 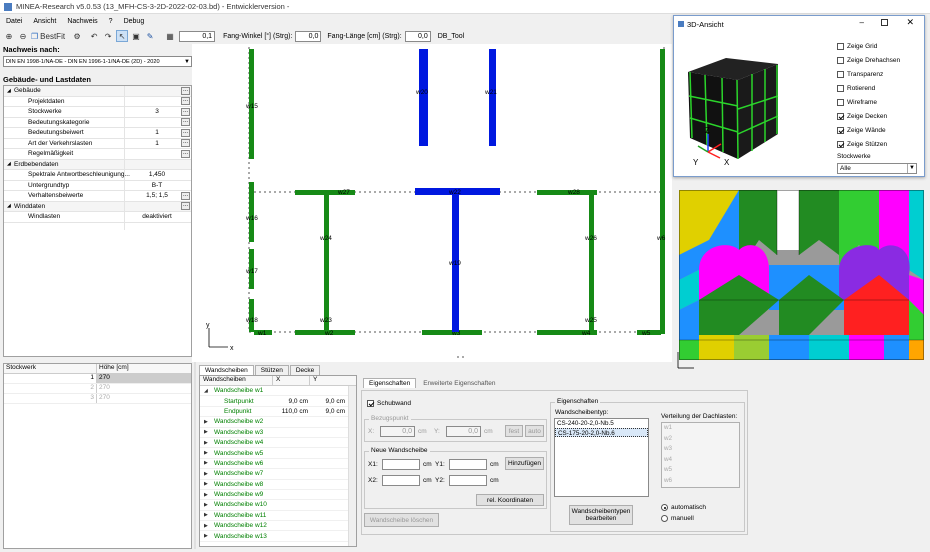 What do you see at coordinates (136, 36) in the screenshot?
I see `select-area-icon: ▣` at bounding box center [136, 36].